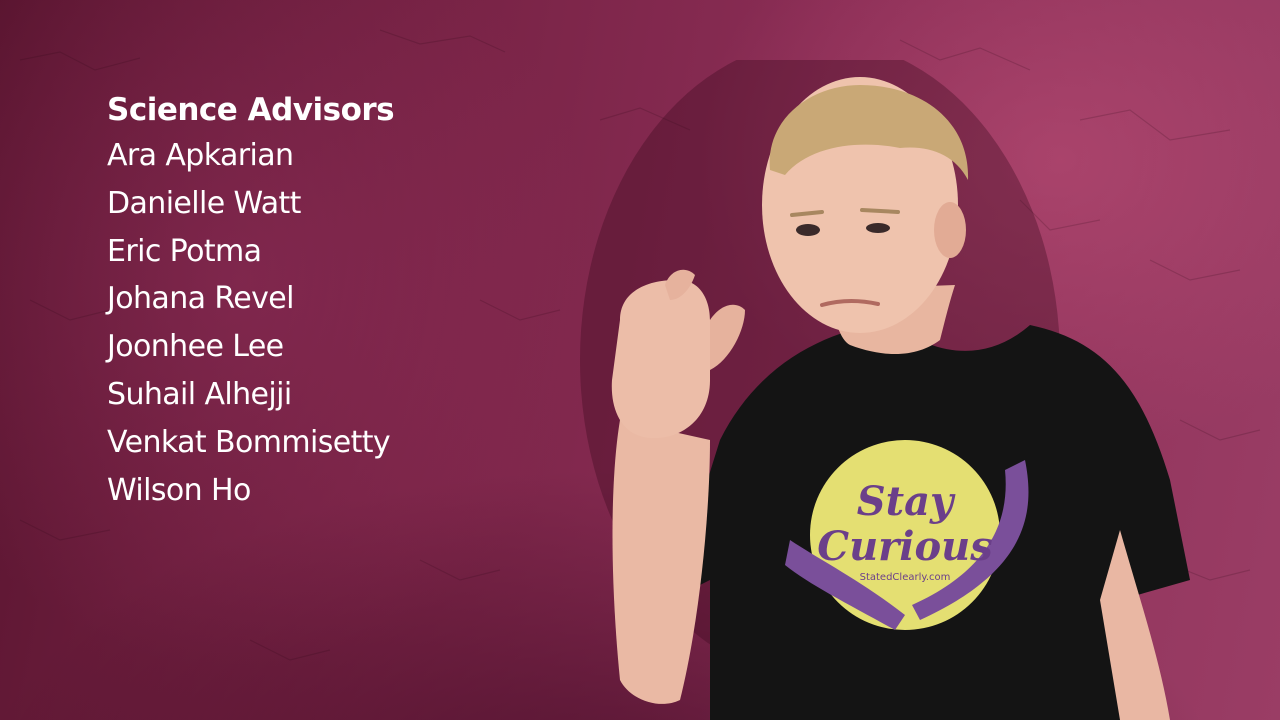  Describe the element at coordinates (950, 230) in the screenshot. I see `ear` at that location.